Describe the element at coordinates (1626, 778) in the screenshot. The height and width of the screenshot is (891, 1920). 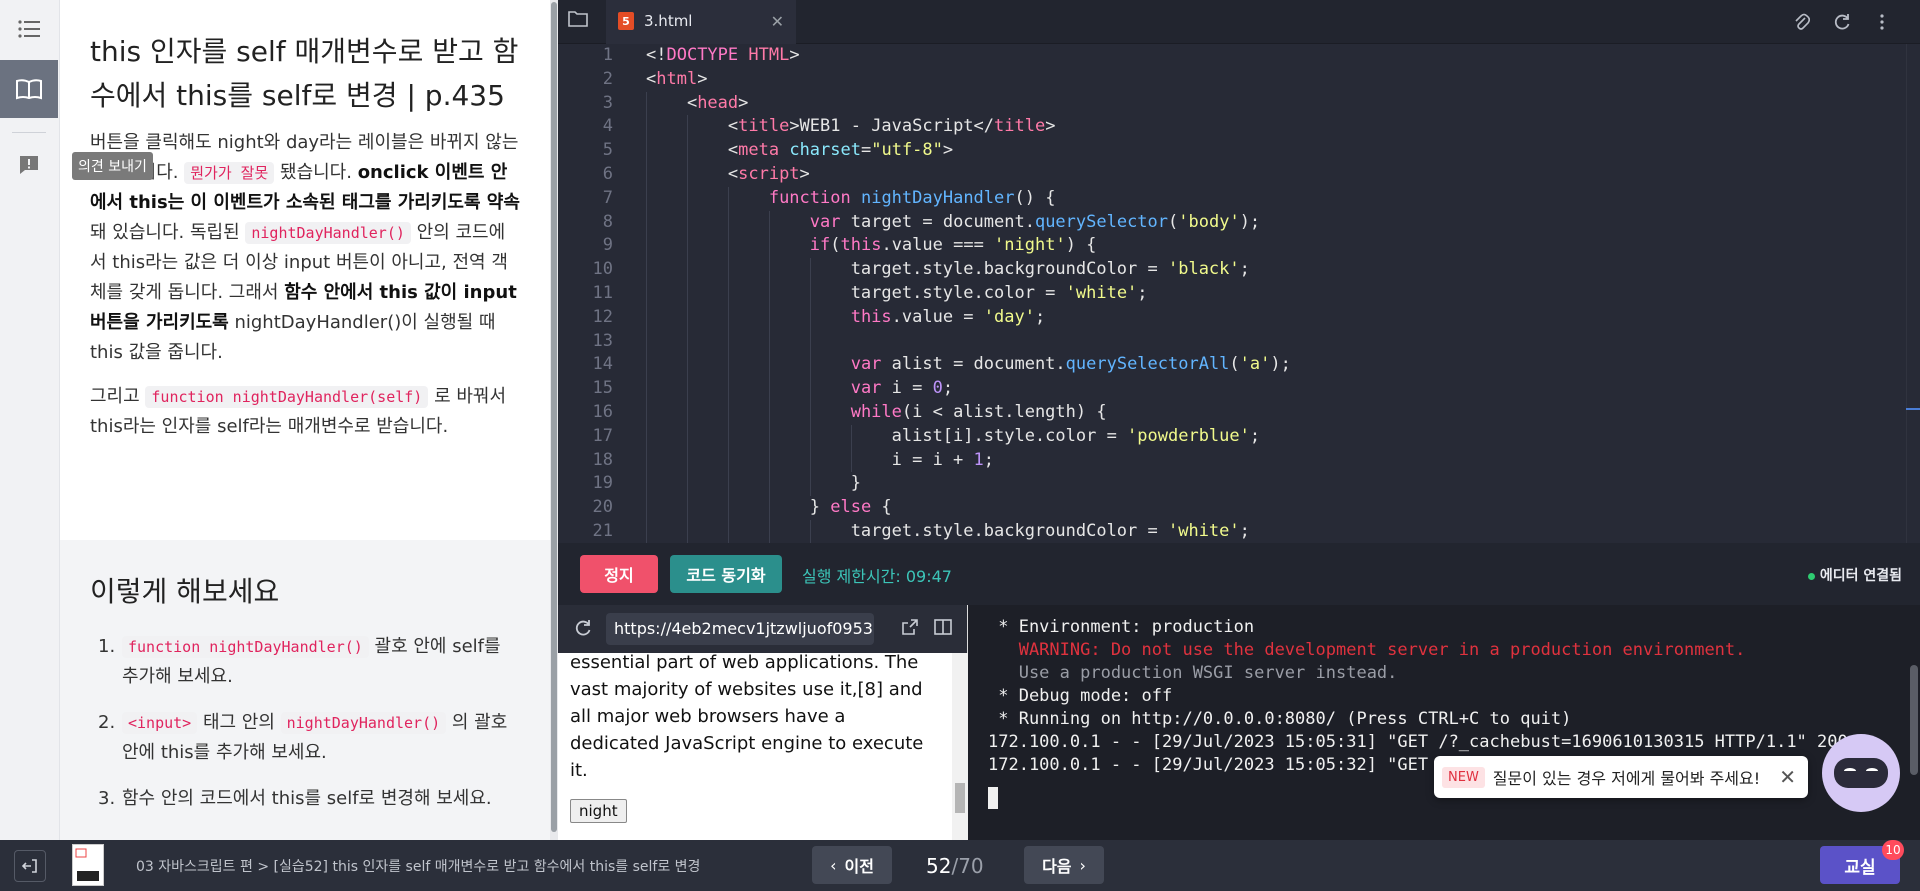
I see `toast-text: 질문이 있는 경우 저에게 물어봐 주세요!` at that location.